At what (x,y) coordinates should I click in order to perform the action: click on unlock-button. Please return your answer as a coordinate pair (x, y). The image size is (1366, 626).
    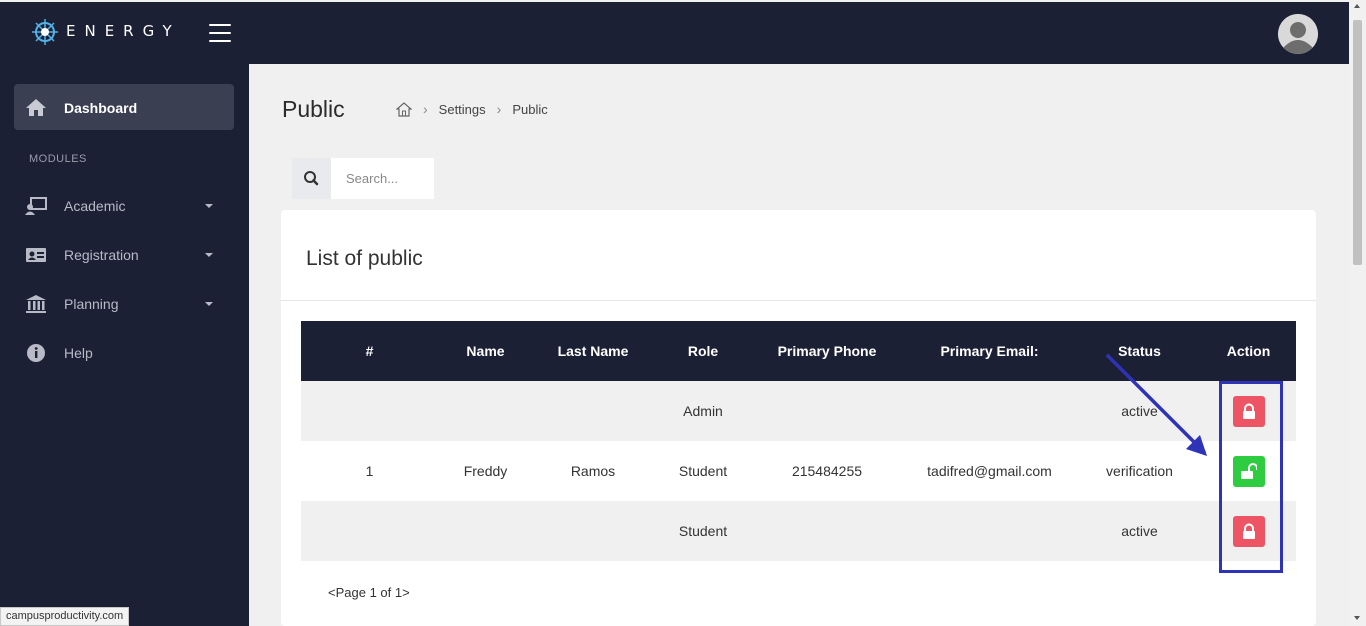
    Looking at the image, I should click on (1248, 471).